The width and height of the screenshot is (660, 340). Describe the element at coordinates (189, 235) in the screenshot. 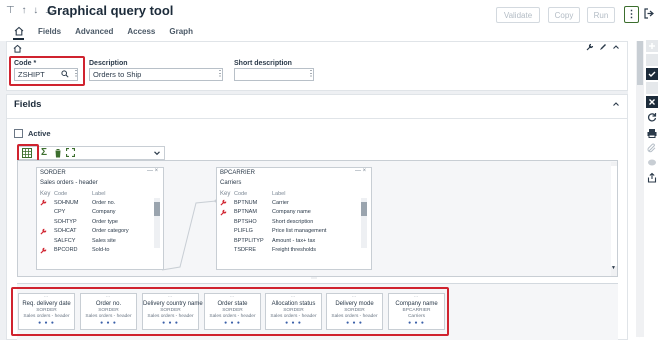

I see `join-connector` at that location.